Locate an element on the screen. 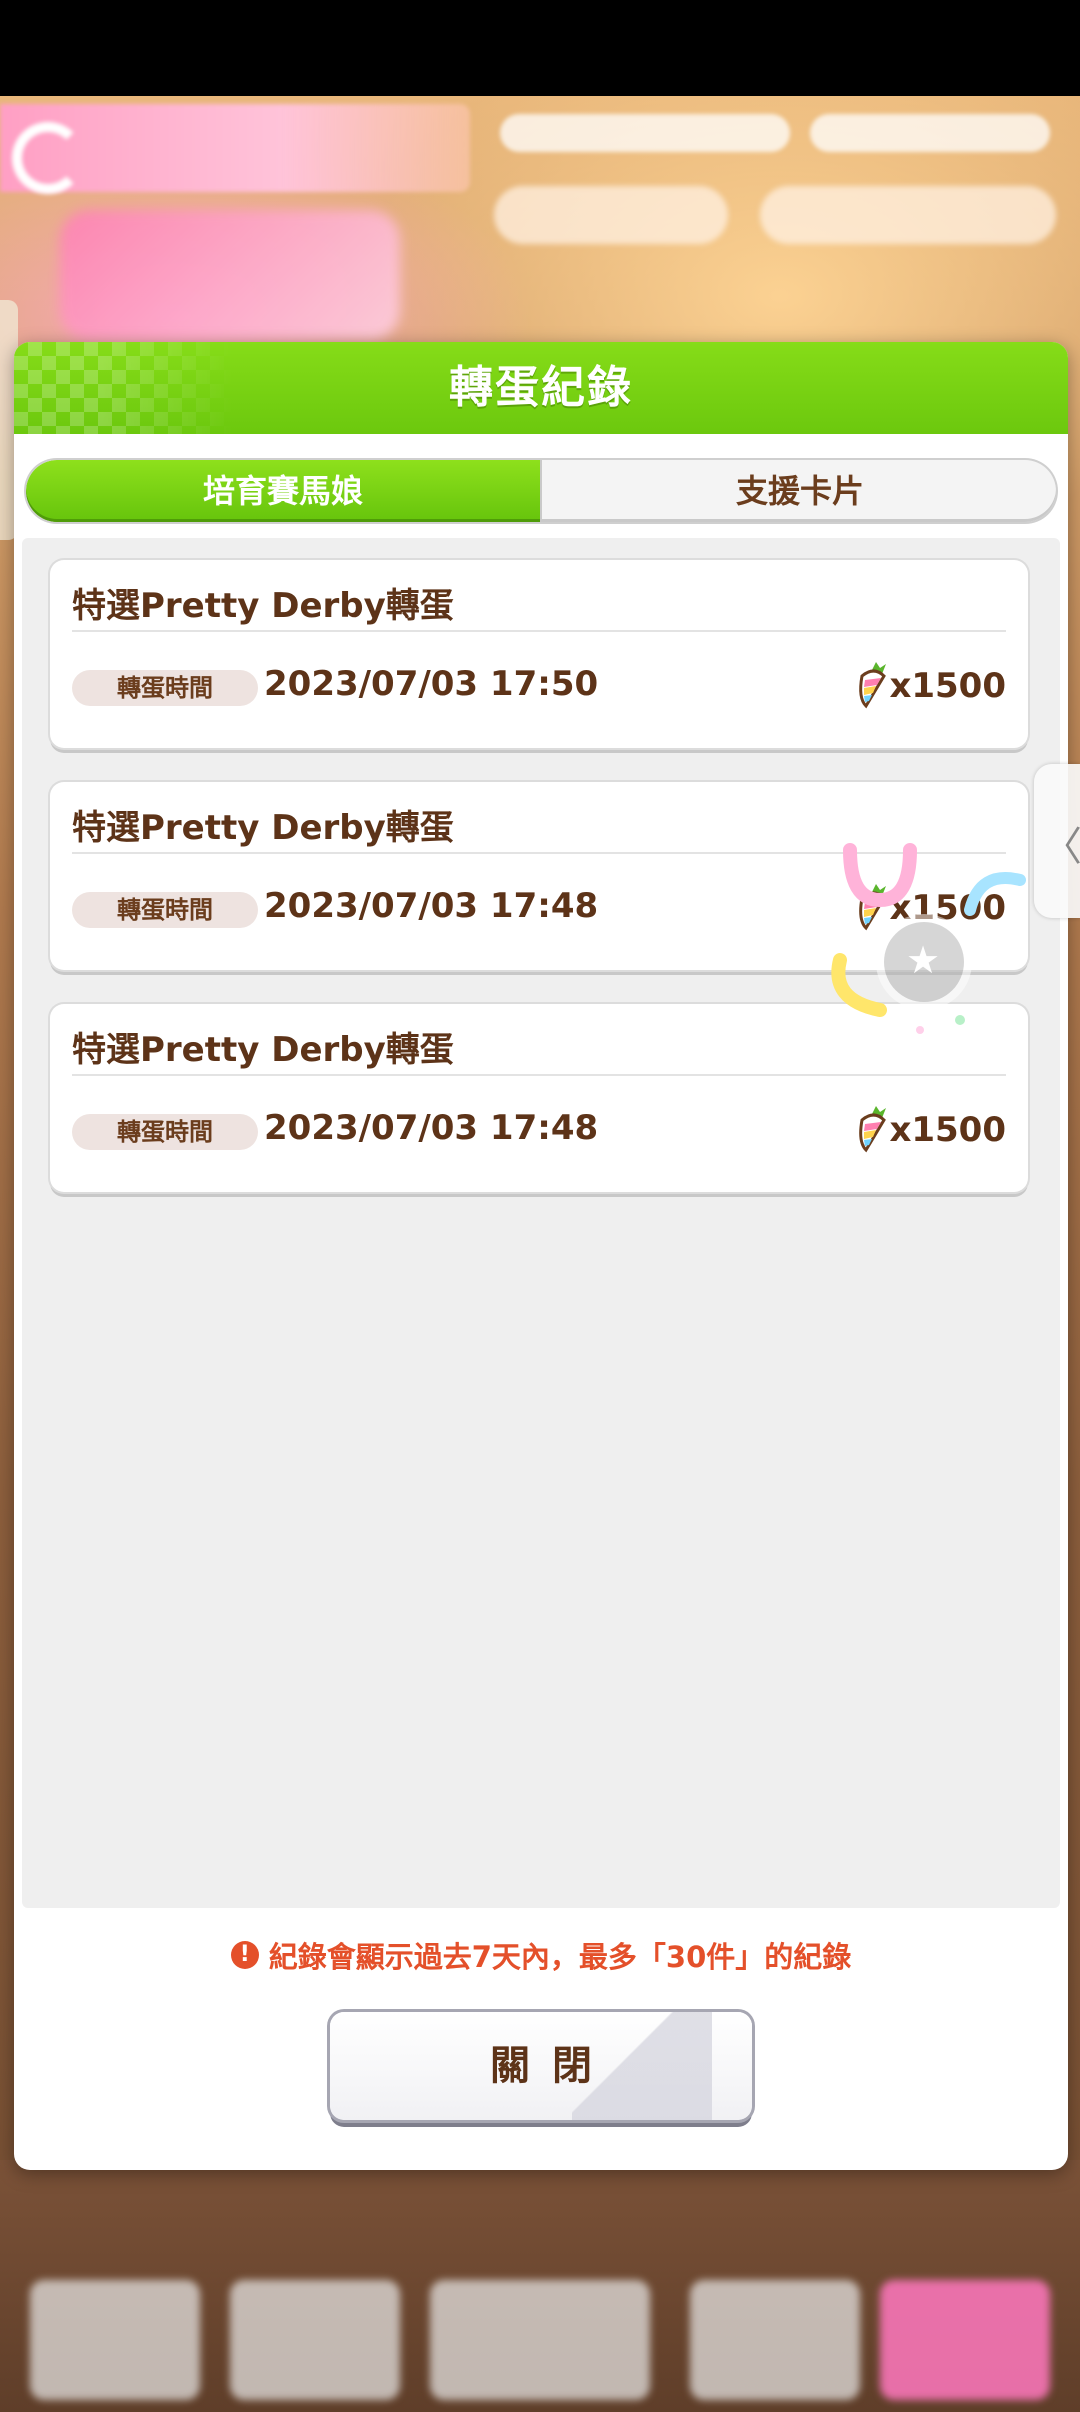 The width and height of the screenshot is (1080, 2412). background-gacha-icon is located at coordinates (48, 158).